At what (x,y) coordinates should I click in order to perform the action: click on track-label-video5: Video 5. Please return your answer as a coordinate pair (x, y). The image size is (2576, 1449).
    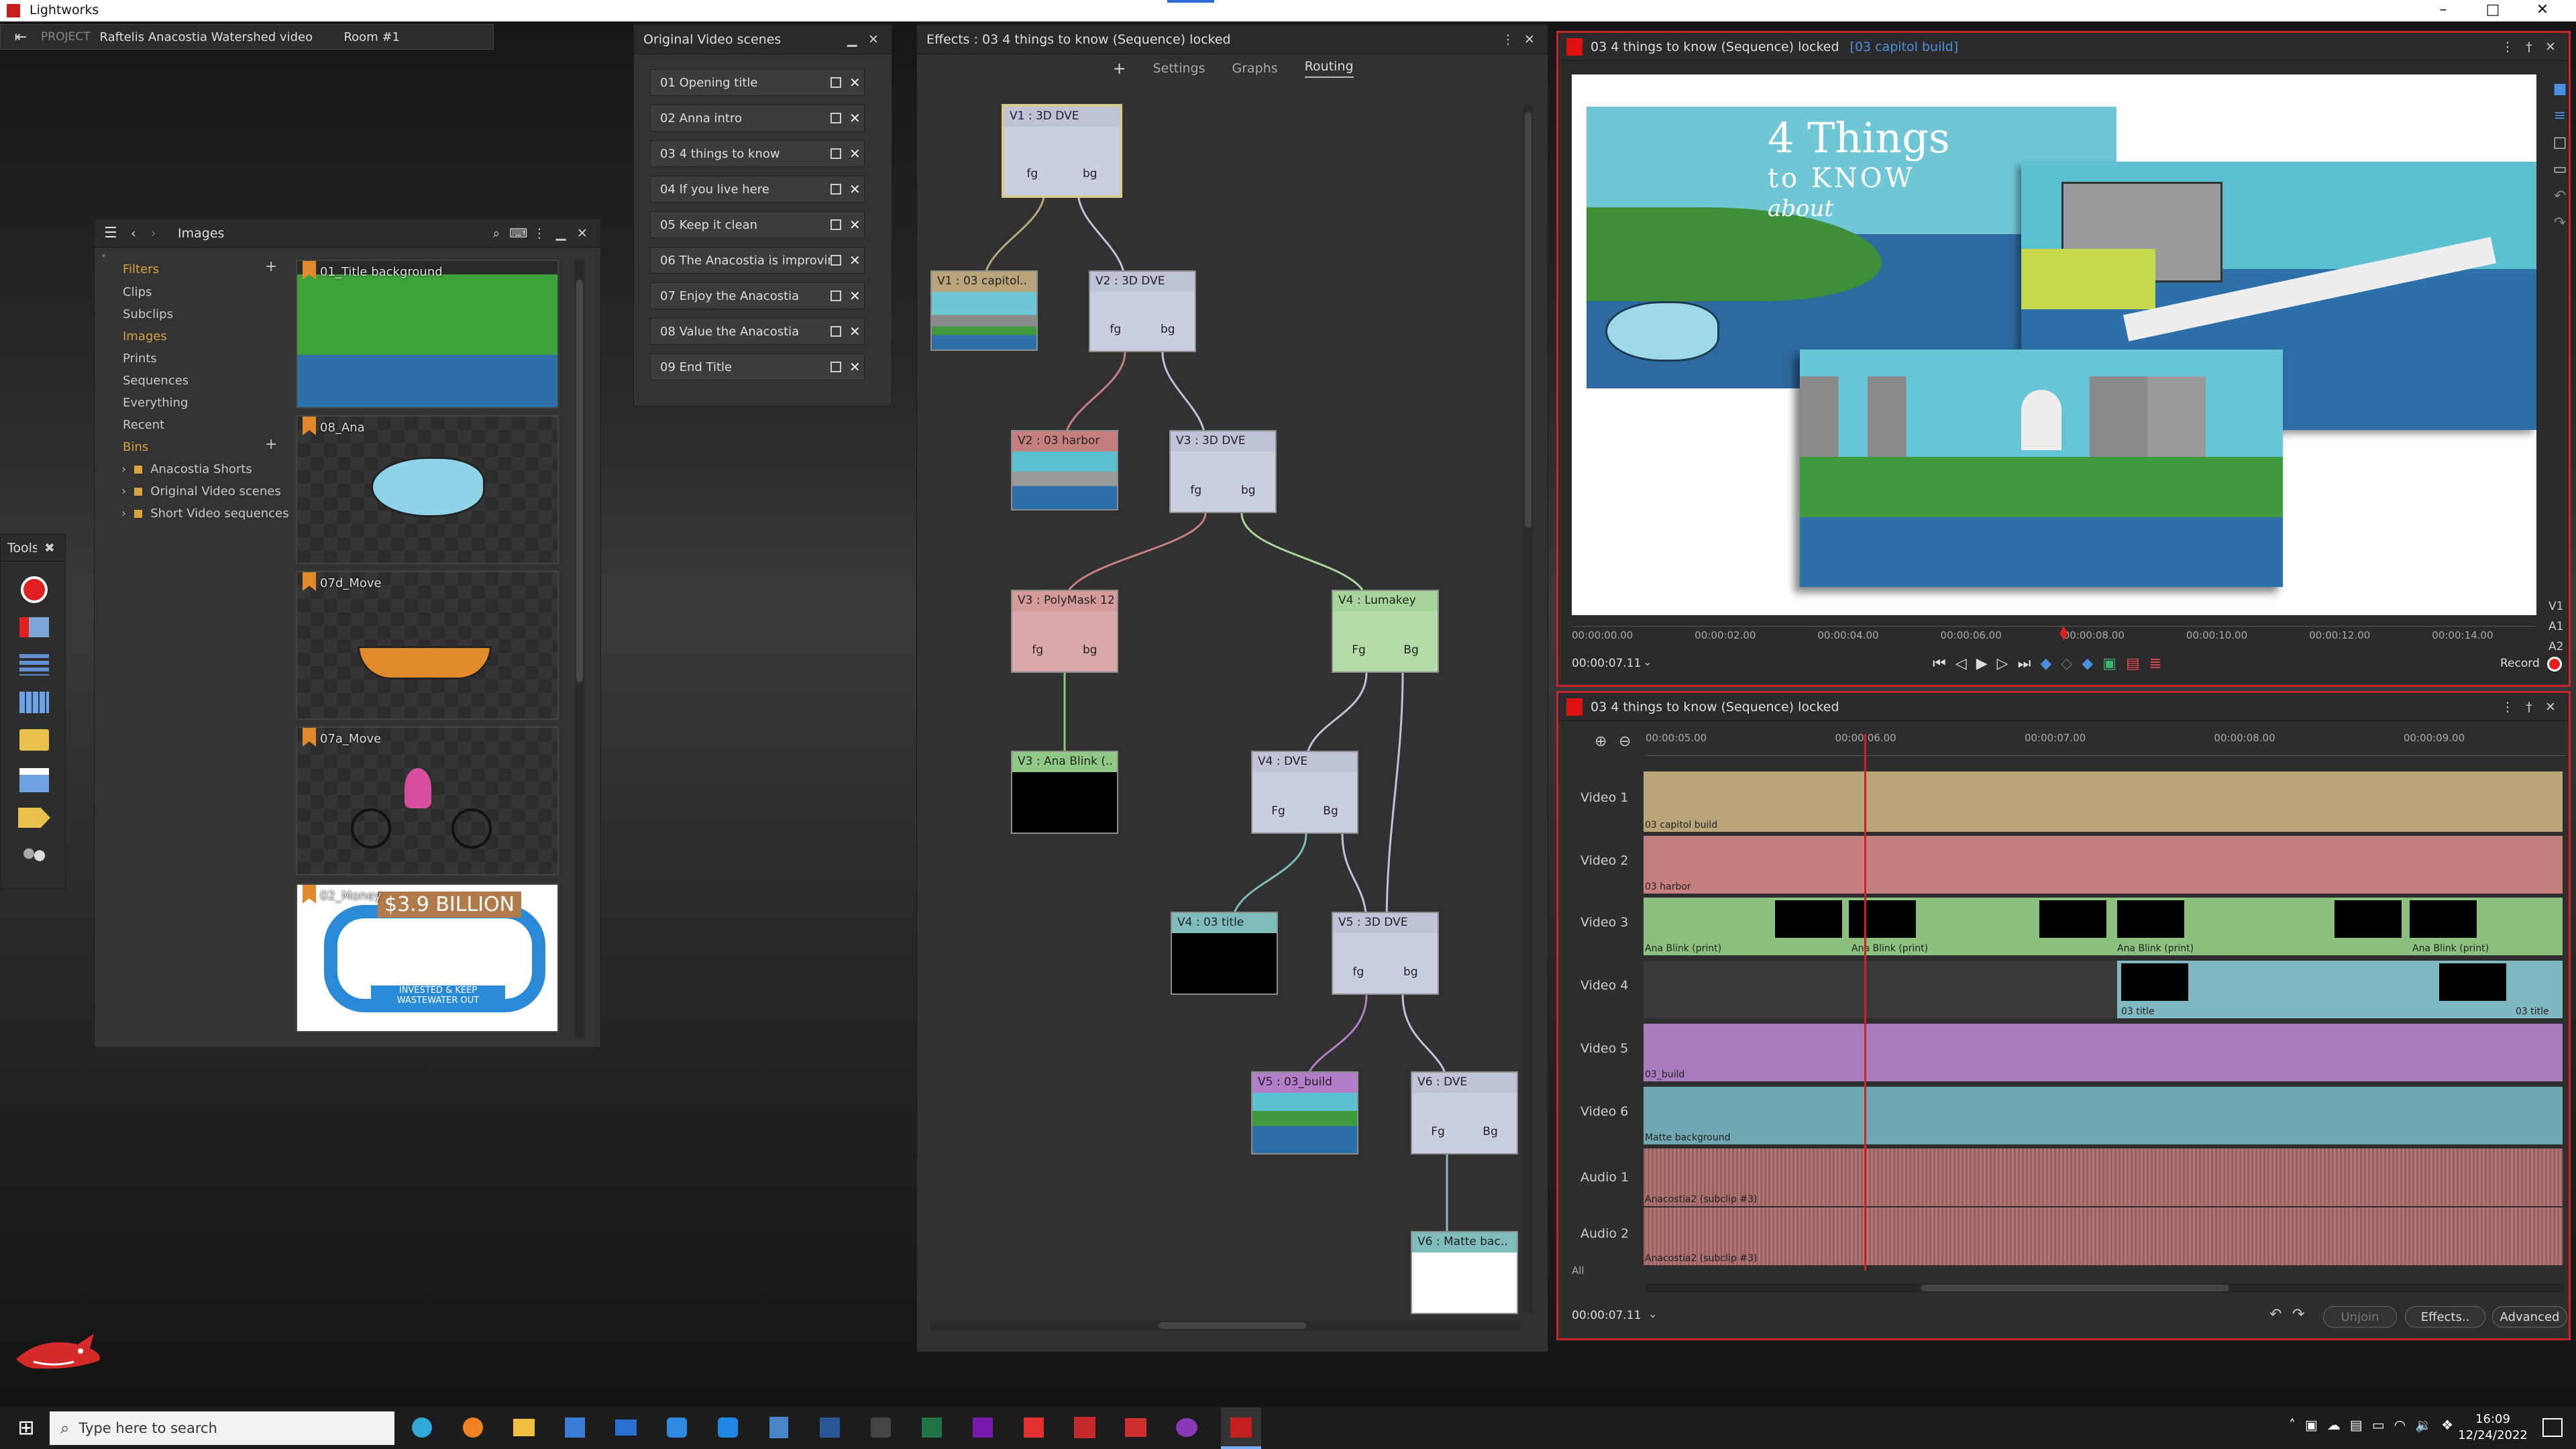
    Looking at the image, I should click on (1604, 1048).